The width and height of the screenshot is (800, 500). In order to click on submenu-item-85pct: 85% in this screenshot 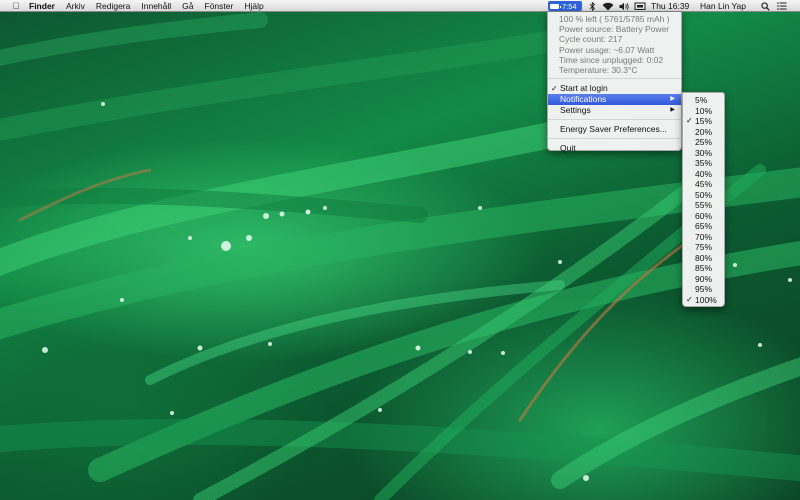, I will do `click(703, 268)`.